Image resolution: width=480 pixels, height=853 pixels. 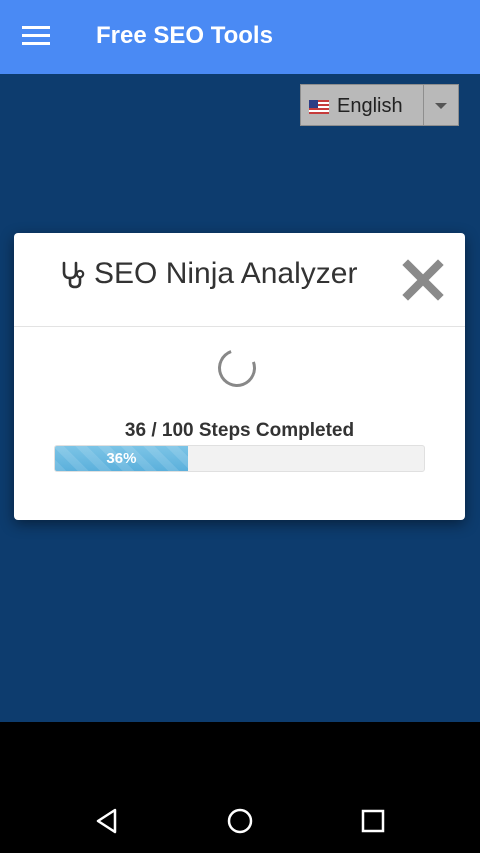 I want to click on app-title: Free SEO Tools, so click(x=184, y=35).